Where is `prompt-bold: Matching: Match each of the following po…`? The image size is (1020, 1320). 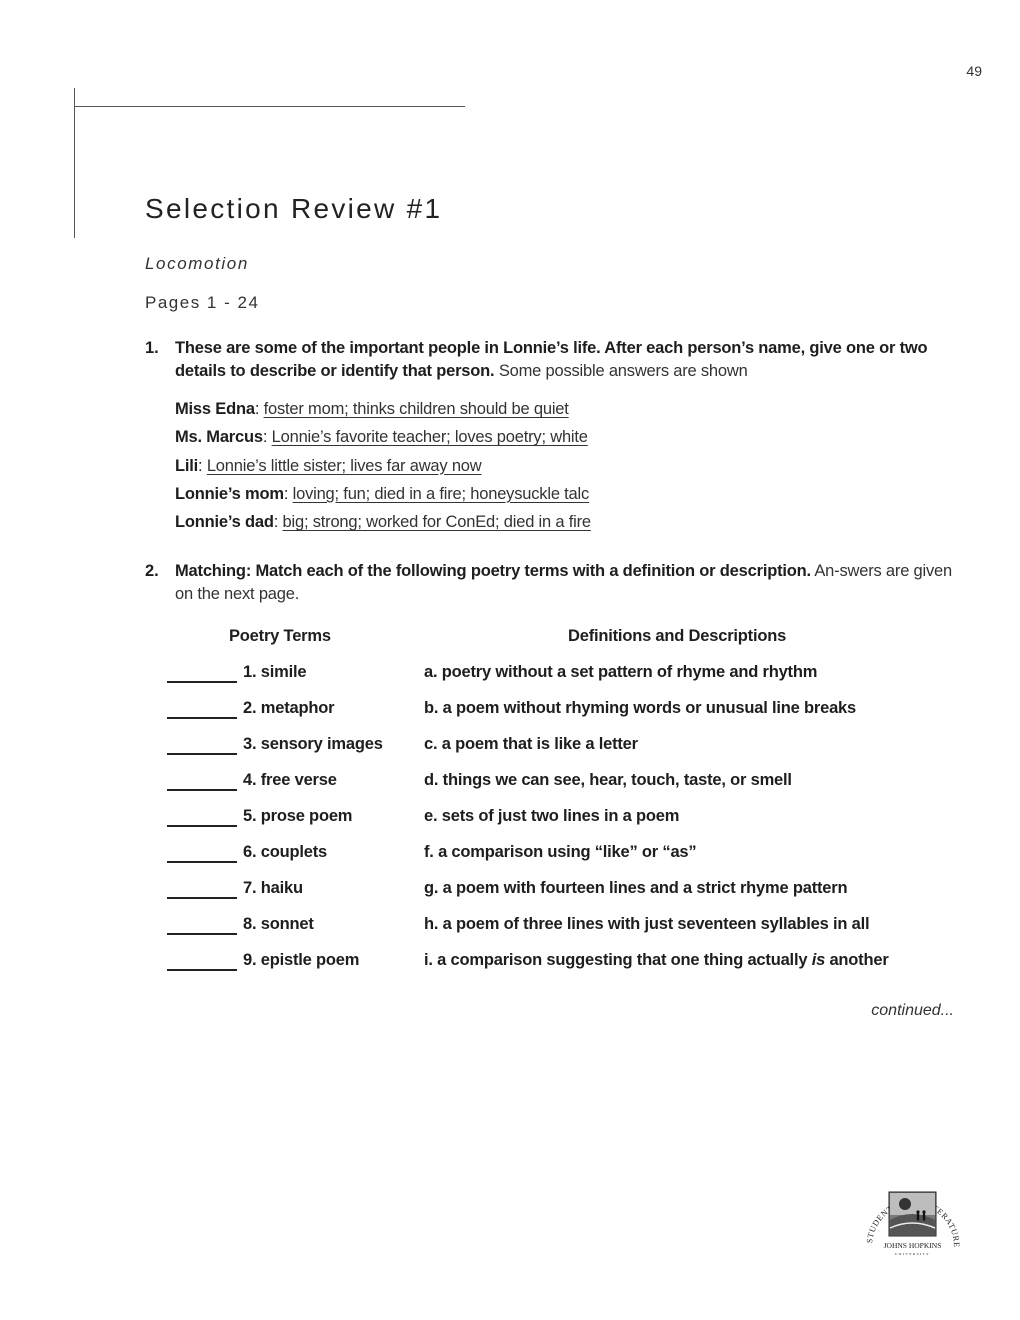
prompt-bold: Matching: Match each of the following po… is located at coordinates (493, 571).